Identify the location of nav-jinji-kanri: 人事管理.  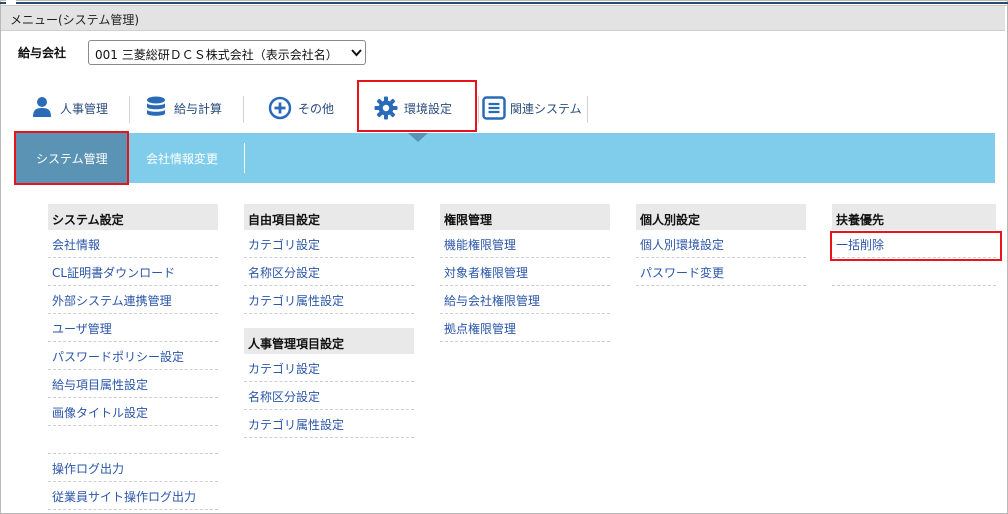
(77, 108).